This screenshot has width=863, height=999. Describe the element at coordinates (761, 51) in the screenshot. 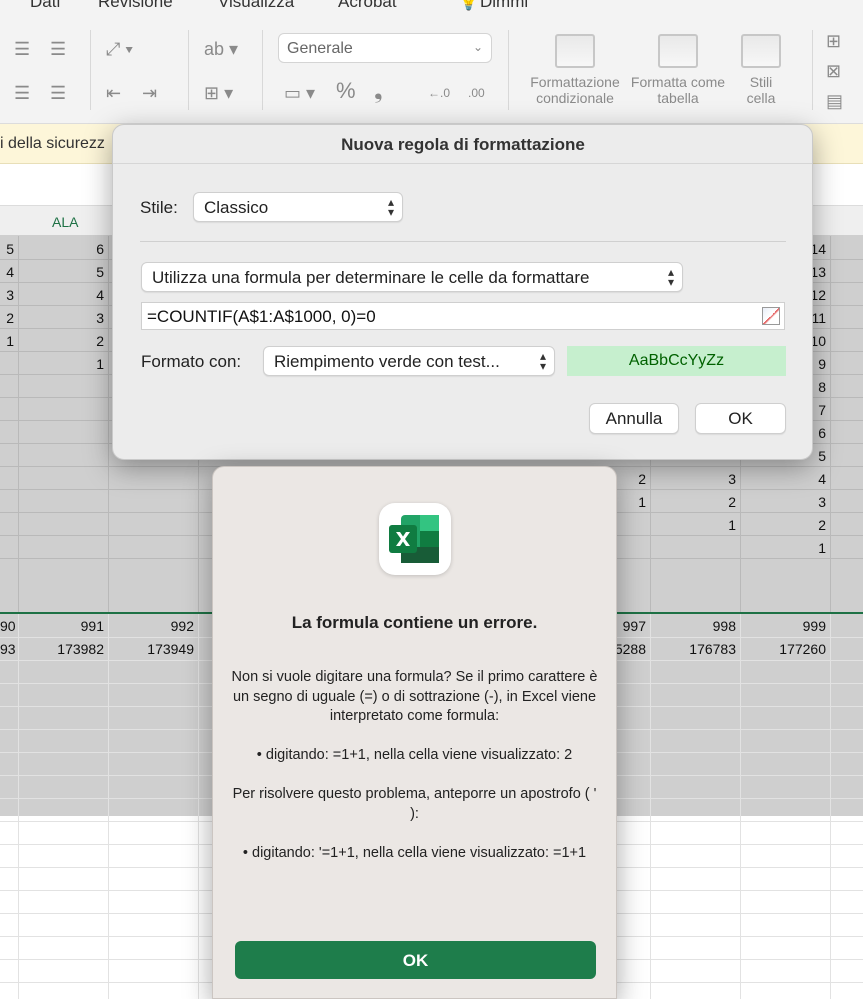

I see `cell-styles-icon` at that location.